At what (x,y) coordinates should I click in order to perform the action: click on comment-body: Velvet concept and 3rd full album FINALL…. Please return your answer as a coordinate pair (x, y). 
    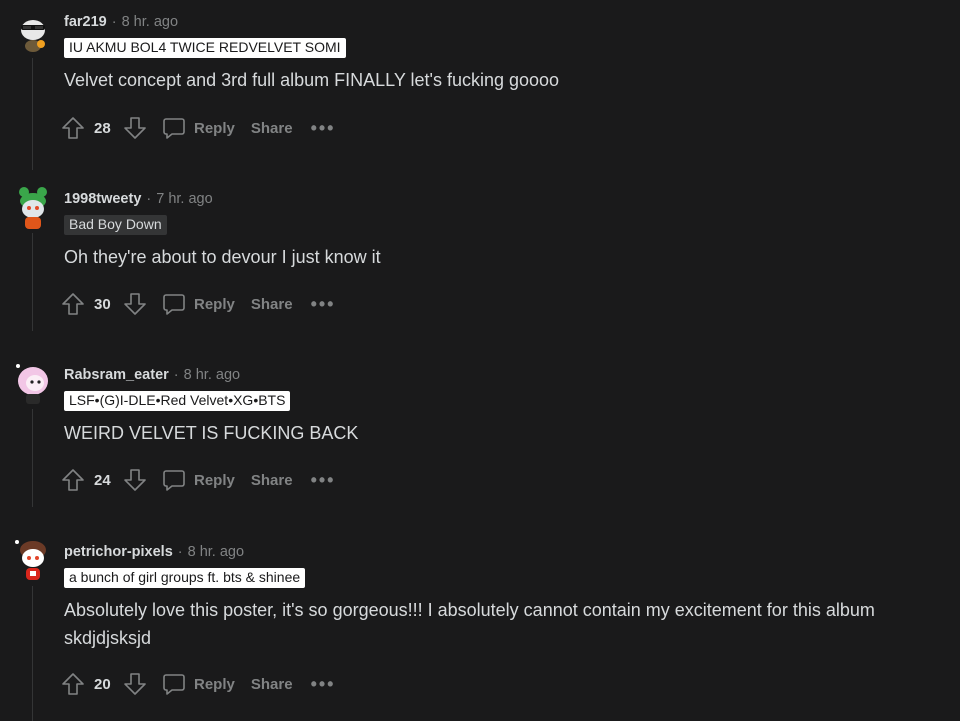
    Looking at the image, I should click on (312, 80).